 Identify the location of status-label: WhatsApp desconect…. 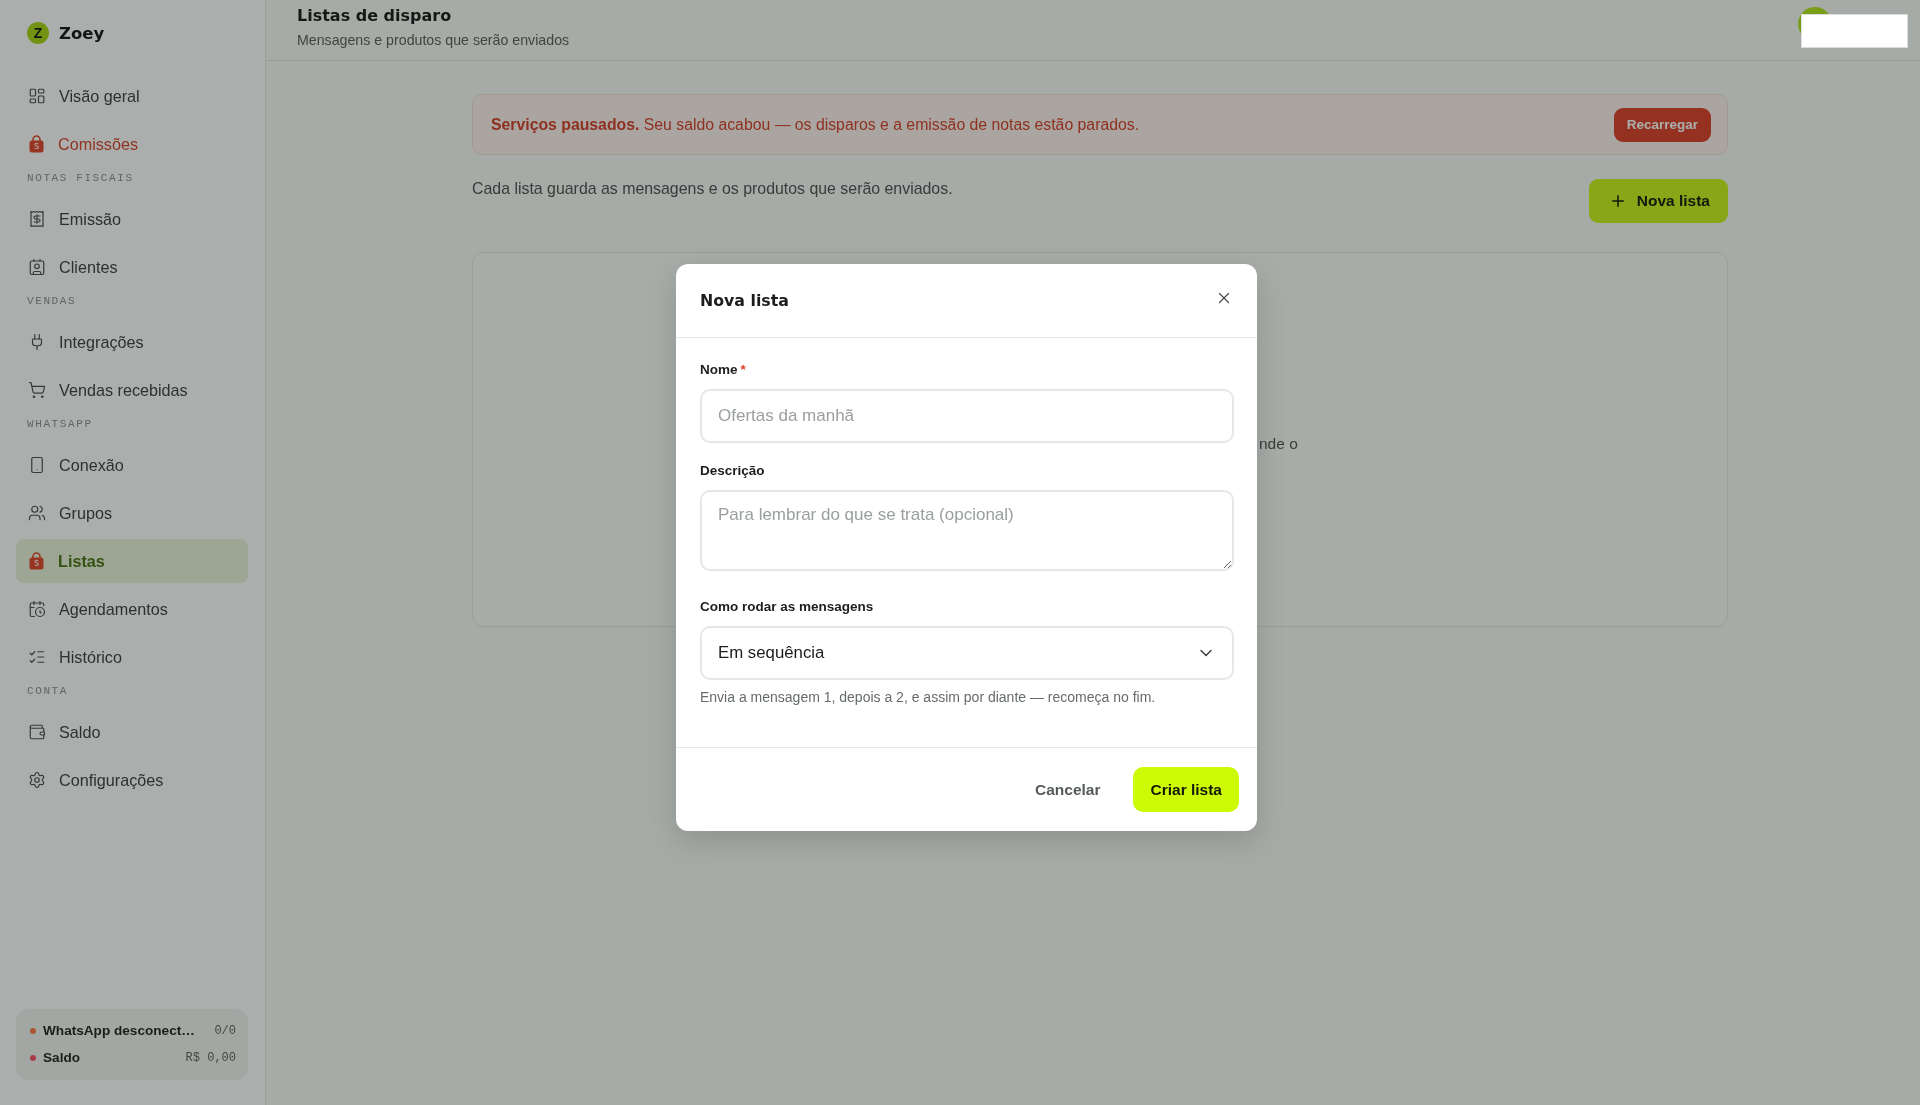
(119, 1031).